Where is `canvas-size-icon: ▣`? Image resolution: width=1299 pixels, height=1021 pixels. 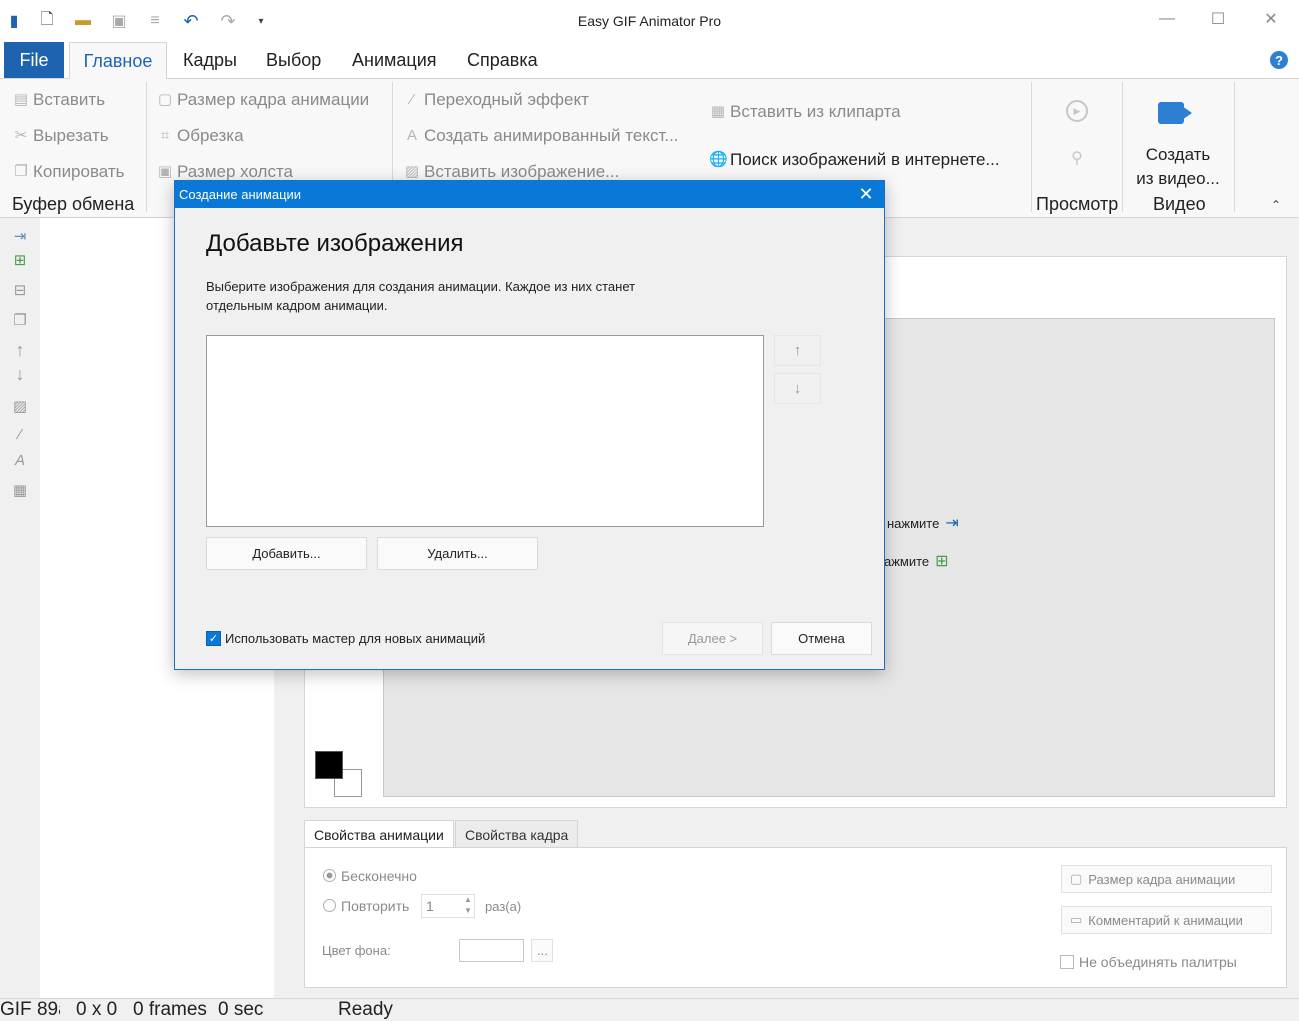
canvas-size-icon: ▣ is located at coordinates (165, 171).